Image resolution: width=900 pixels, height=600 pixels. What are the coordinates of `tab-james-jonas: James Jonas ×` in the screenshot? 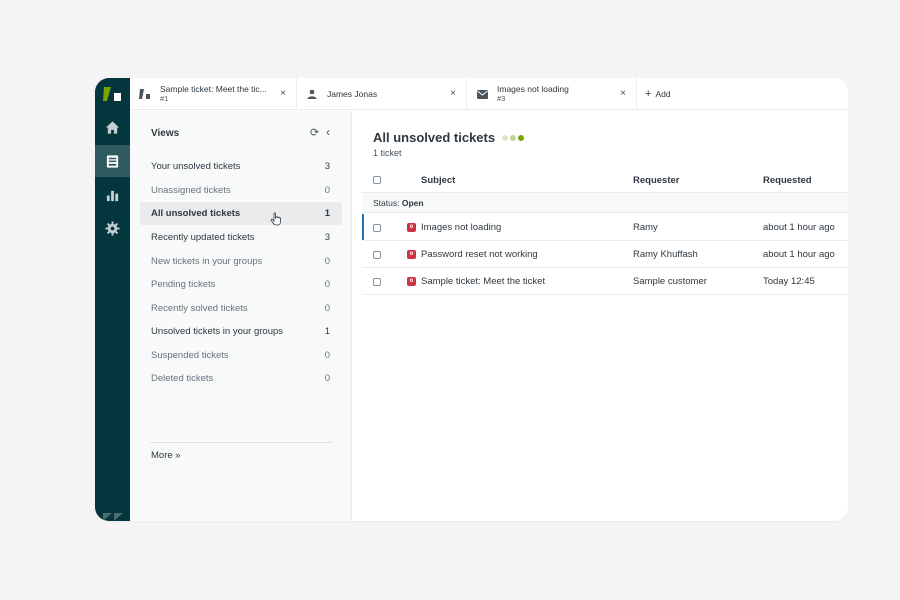 It's located at (382, 94).